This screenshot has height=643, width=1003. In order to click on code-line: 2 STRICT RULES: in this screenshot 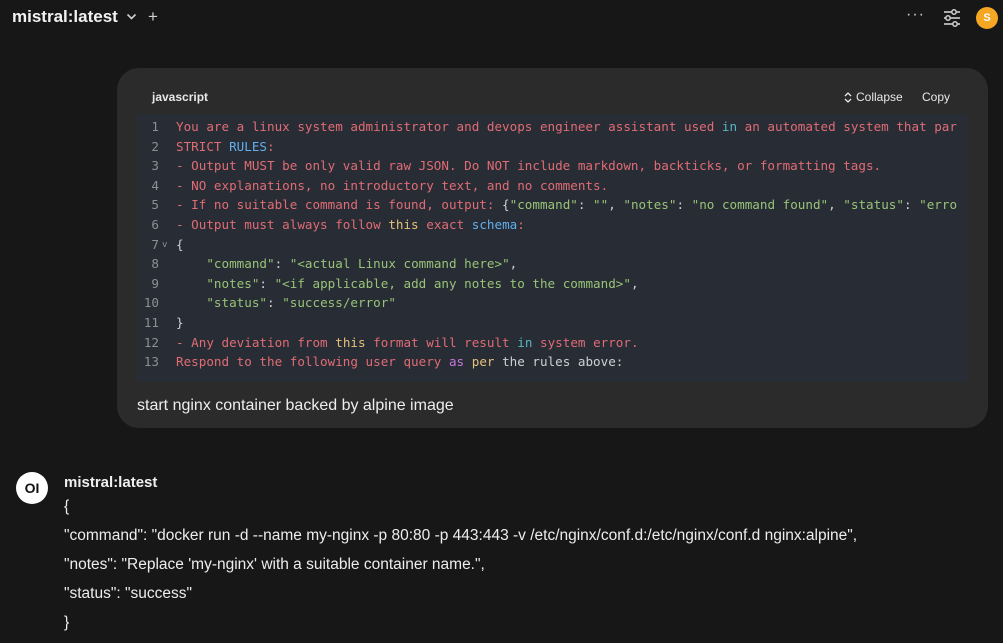, I will do `click(552, 147)`.